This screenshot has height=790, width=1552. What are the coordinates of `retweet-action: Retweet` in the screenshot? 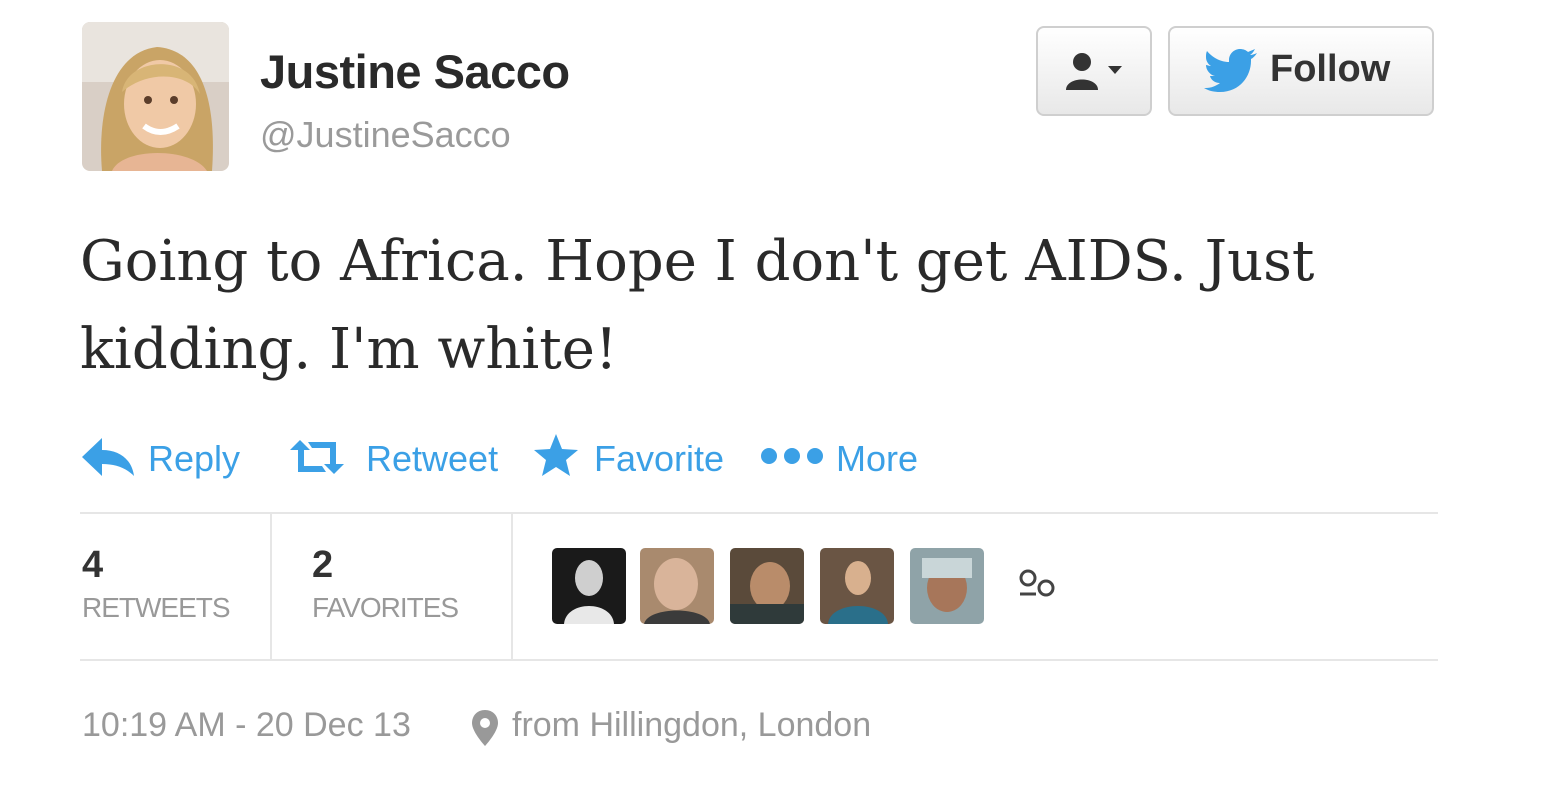 It's located at (394, 457).